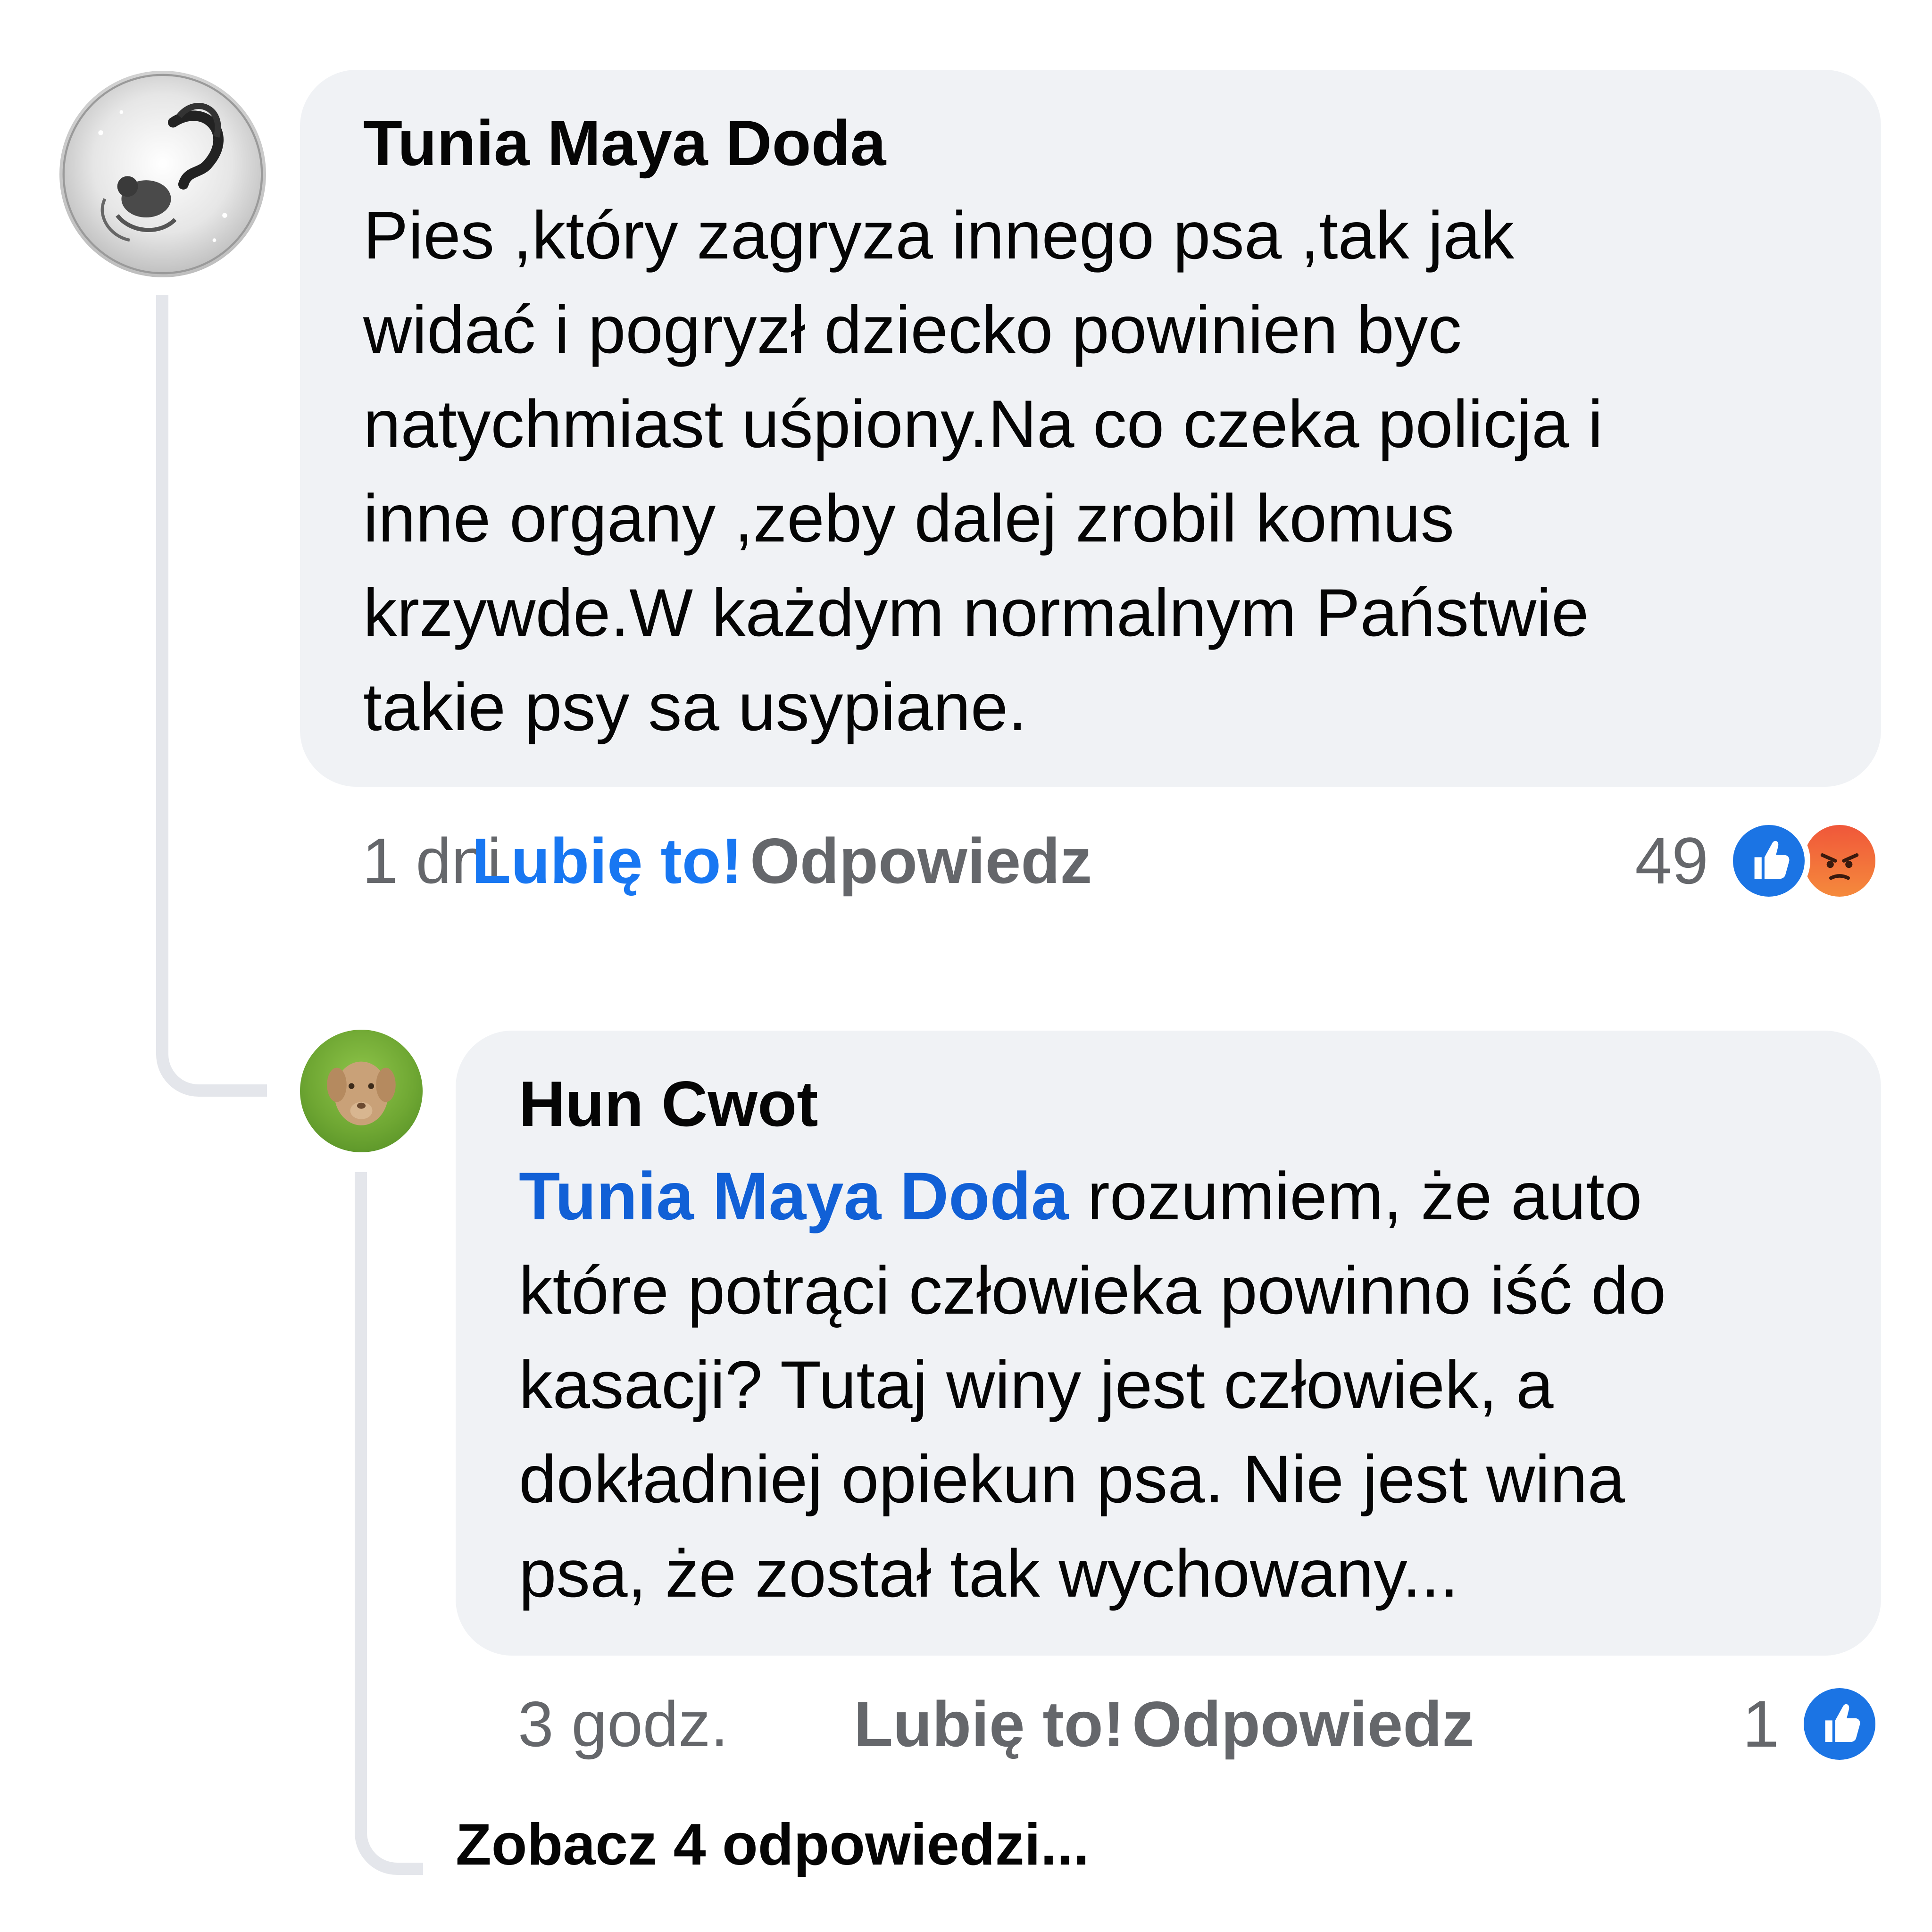 The image size is (1932, 1932). Describe the element at coordinates (1124, 861) in the screenshot. I see `comment-actions: 1 dni Lubię to! Odpowiedz 49` at that location.